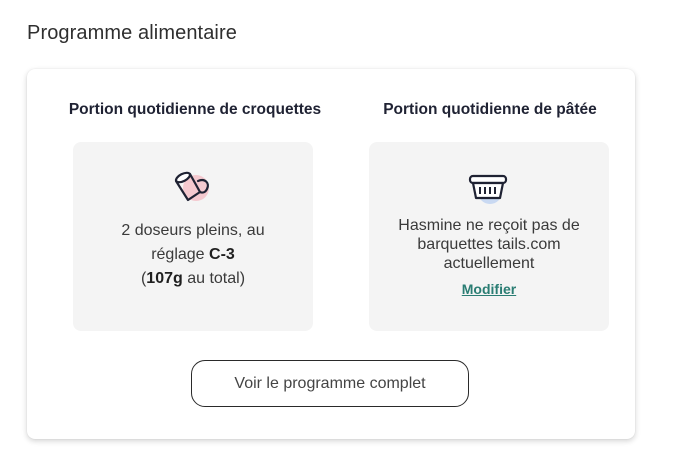 This screenshot has height=467, width=673. What do you see at coordinates (164, 278) in the screenshot?
I see `kibble-amount: 107g` at bounding box center [164, 278].